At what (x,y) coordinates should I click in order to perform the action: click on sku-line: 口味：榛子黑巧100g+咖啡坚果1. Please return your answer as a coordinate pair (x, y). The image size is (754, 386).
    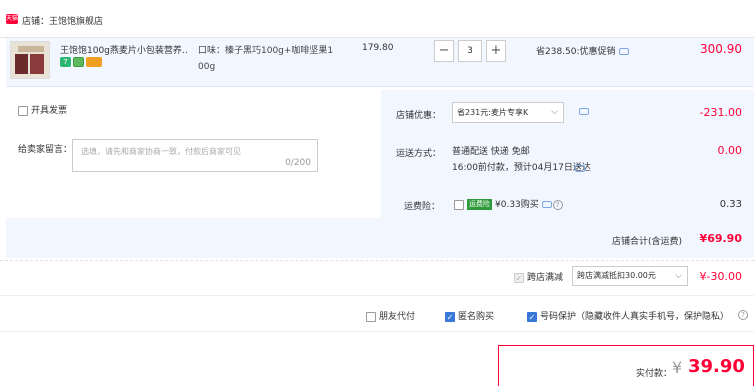
    Looking at the image, I should click on (266, 51).